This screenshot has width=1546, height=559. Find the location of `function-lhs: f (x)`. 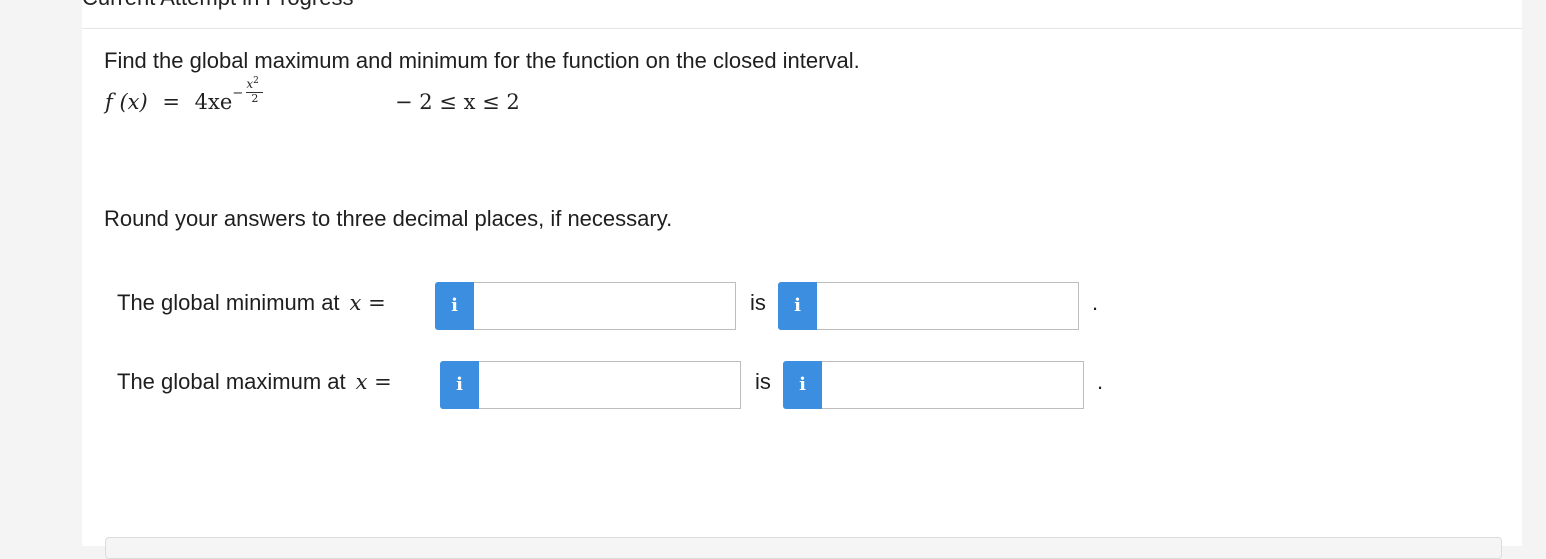

function-lhs: f (x) is located at coordinates (126, 102).